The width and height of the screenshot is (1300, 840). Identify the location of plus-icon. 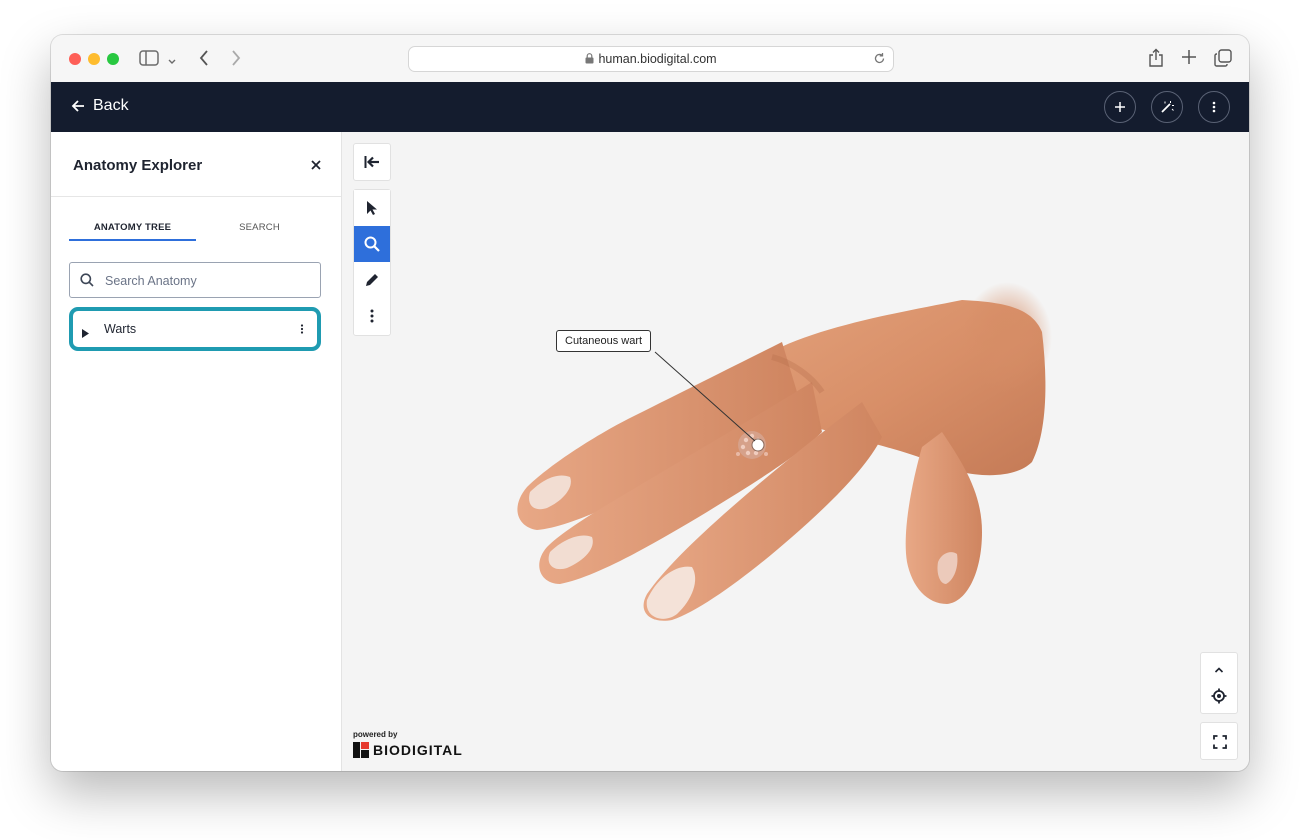
(1120, 107).